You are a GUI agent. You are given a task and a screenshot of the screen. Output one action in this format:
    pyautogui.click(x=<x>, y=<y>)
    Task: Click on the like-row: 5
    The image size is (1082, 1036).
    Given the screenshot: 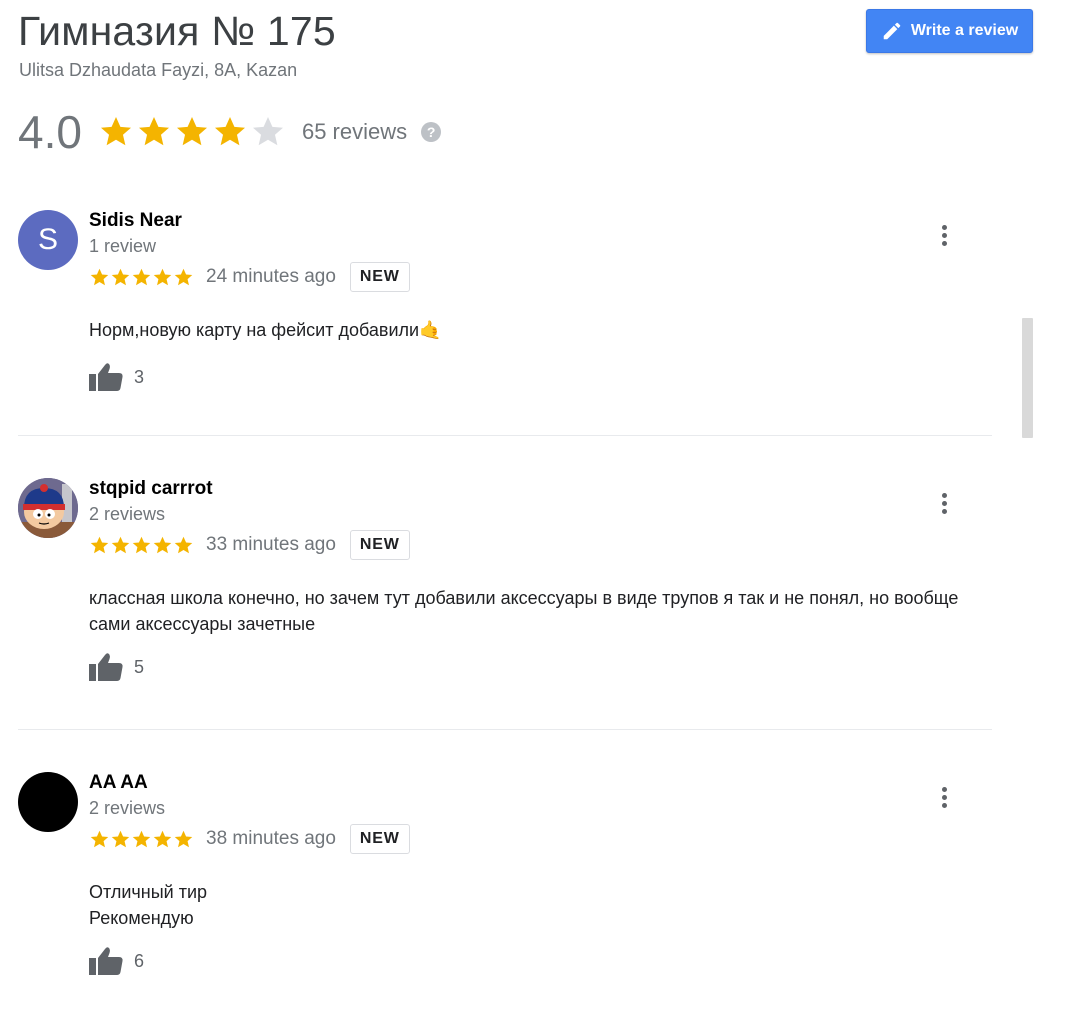 What is the action you would take?
    pyautogui.click(x=116, y=667)
    